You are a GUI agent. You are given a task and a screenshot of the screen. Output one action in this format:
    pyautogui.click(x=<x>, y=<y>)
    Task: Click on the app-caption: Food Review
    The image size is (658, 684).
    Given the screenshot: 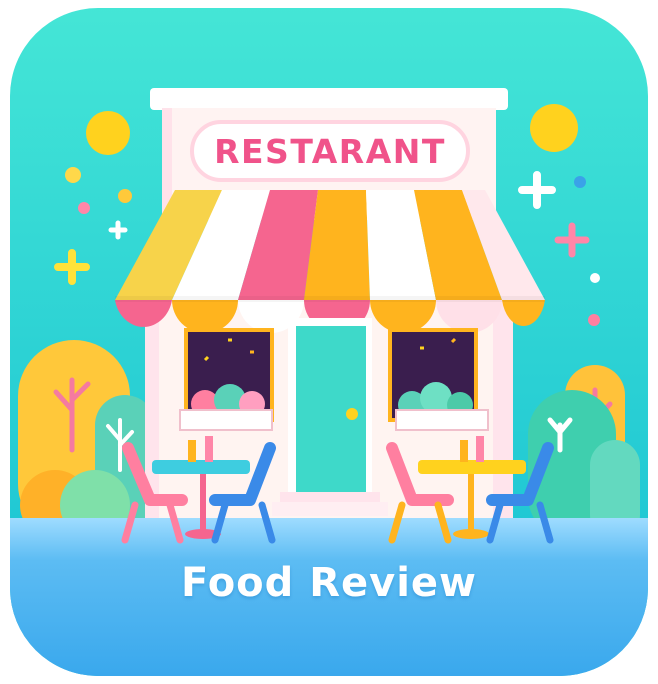 What is the action you would take?
    pyautogui.click(x=329, y=583)
    